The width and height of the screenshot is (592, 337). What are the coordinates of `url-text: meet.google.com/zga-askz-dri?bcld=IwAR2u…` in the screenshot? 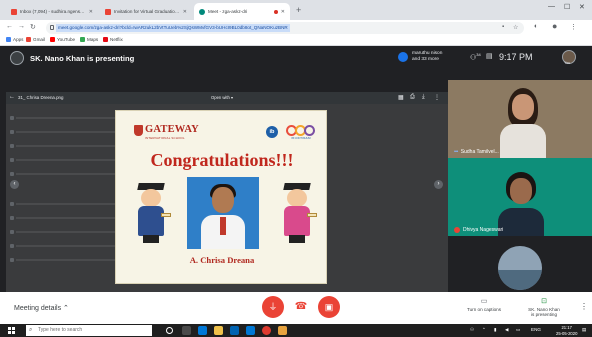 It's located at (173, 28).